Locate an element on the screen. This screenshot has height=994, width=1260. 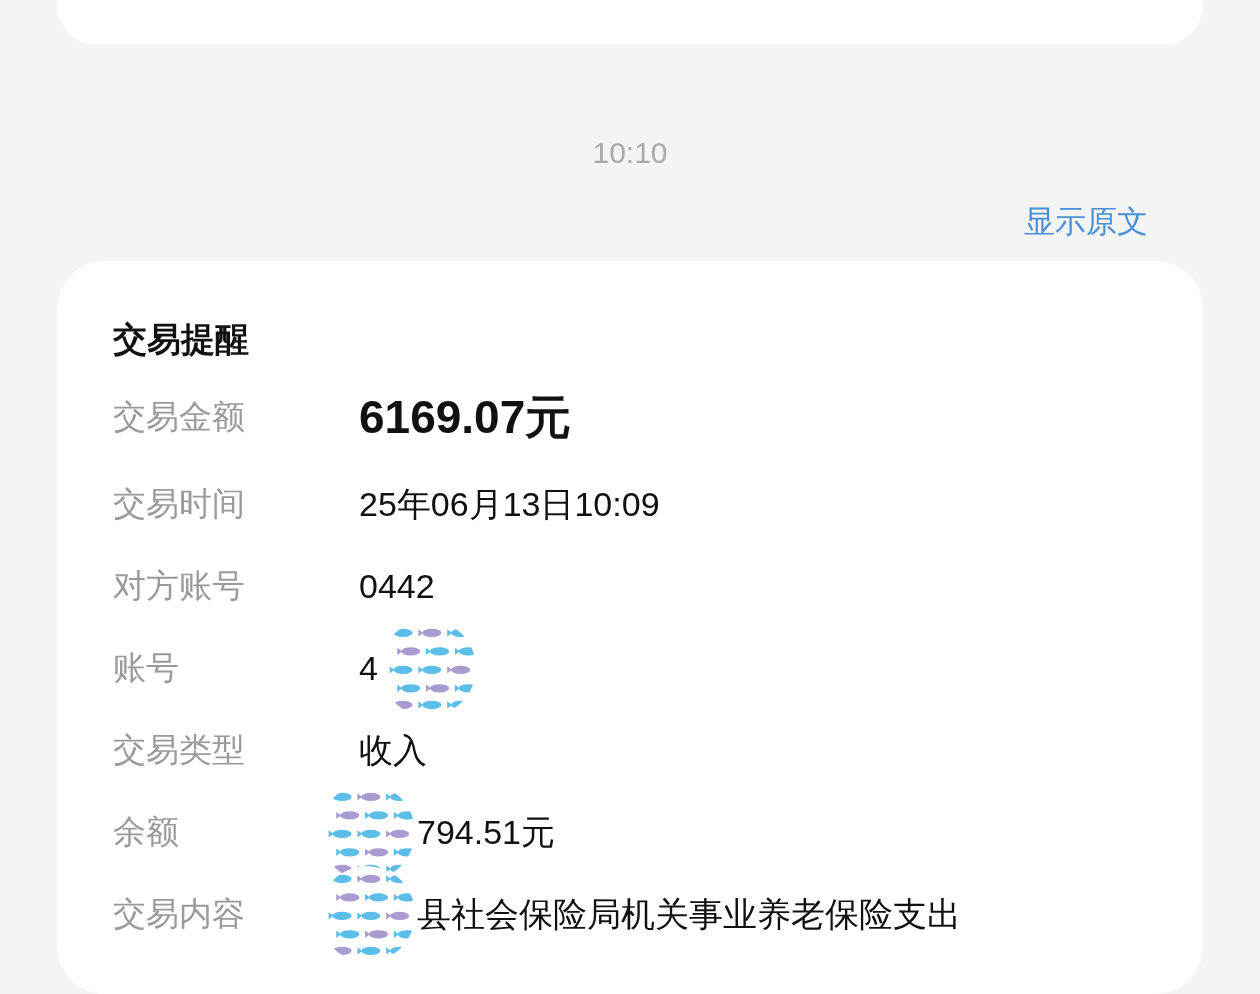
field-label: 对方账号 is located at coordinates (179, 586).